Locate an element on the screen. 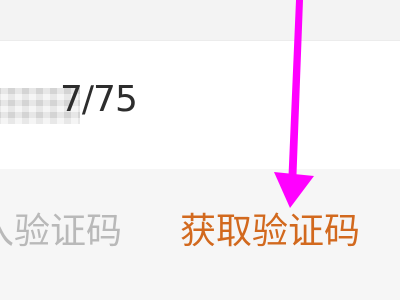 The image size is (400, 300). blurred-overlay is located at coordinates (319, 275).